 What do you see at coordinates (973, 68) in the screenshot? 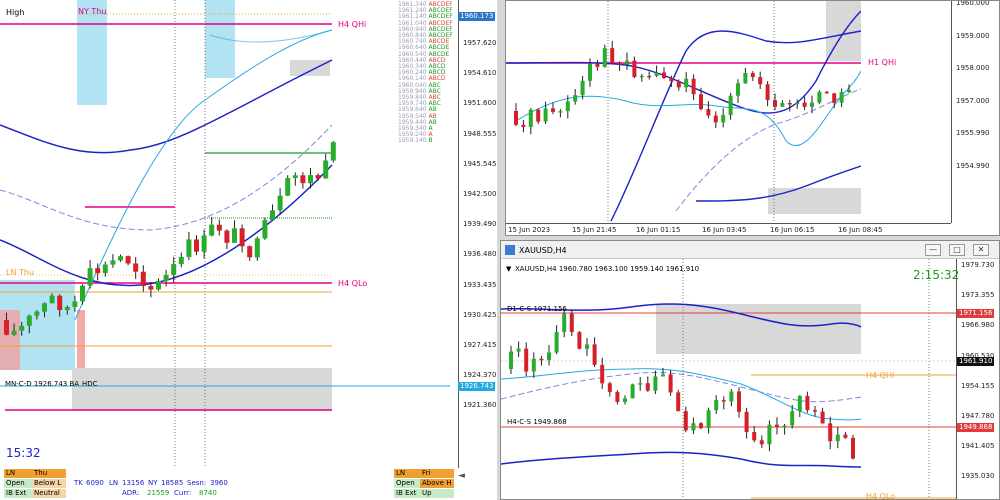
I see `price-axis-label: 1958.000` at bounding box center [973, 68].